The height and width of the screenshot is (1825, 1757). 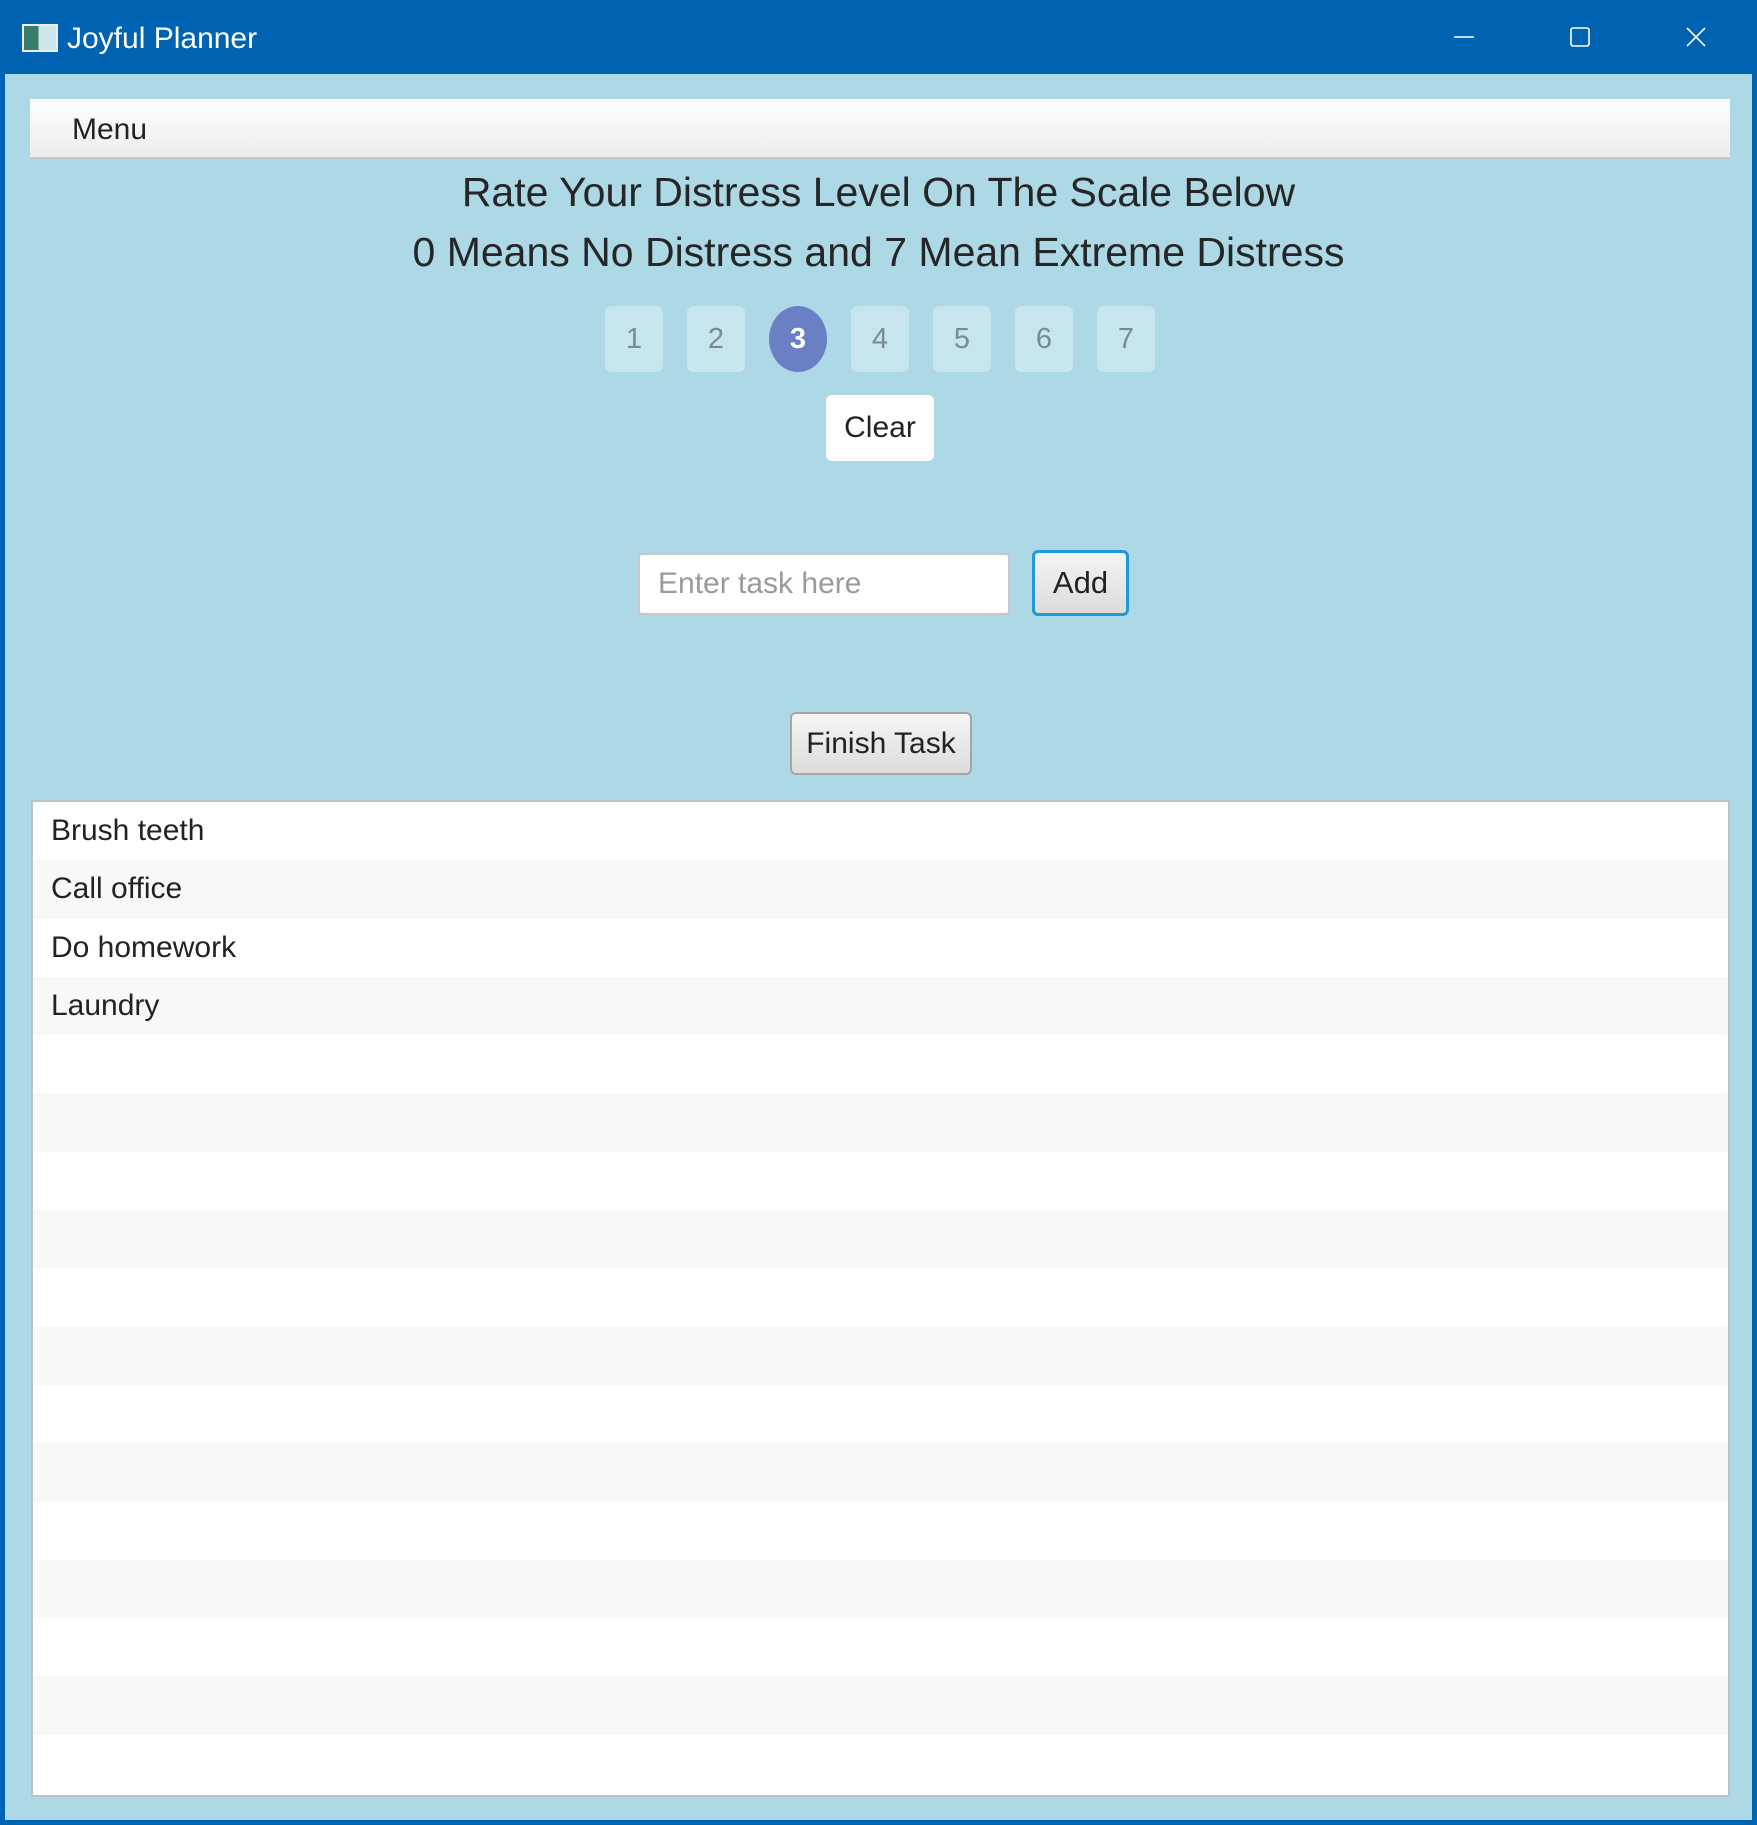 I want to click on rating-option-1: 1, so click(x=634, y=339).